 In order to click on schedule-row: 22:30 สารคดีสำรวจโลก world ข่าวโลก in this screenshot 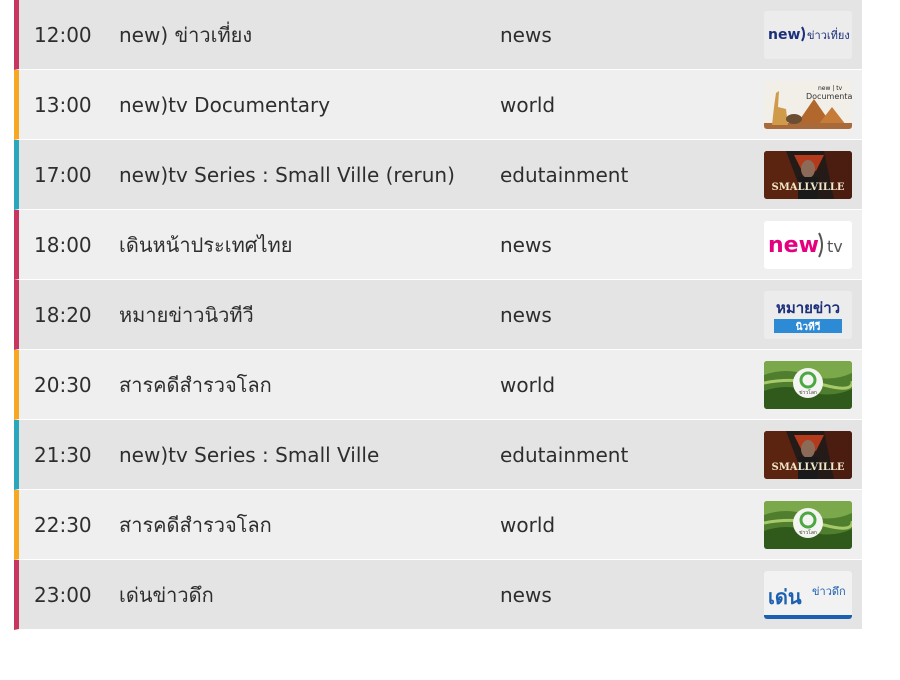, I will do `click(438, 525)`.